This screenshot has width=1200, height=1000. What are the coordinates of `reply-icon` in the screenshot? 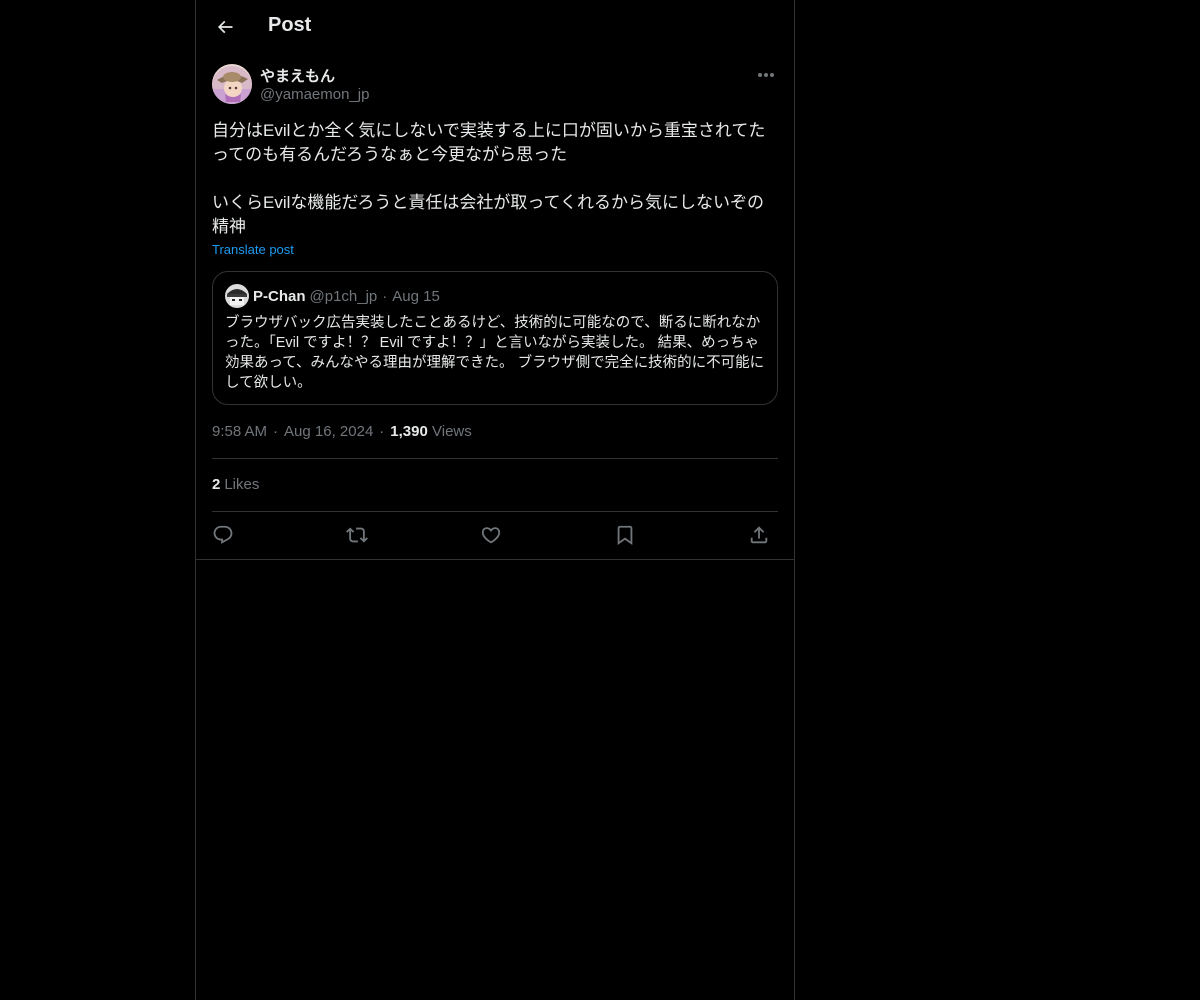 It's located at (223, 534).